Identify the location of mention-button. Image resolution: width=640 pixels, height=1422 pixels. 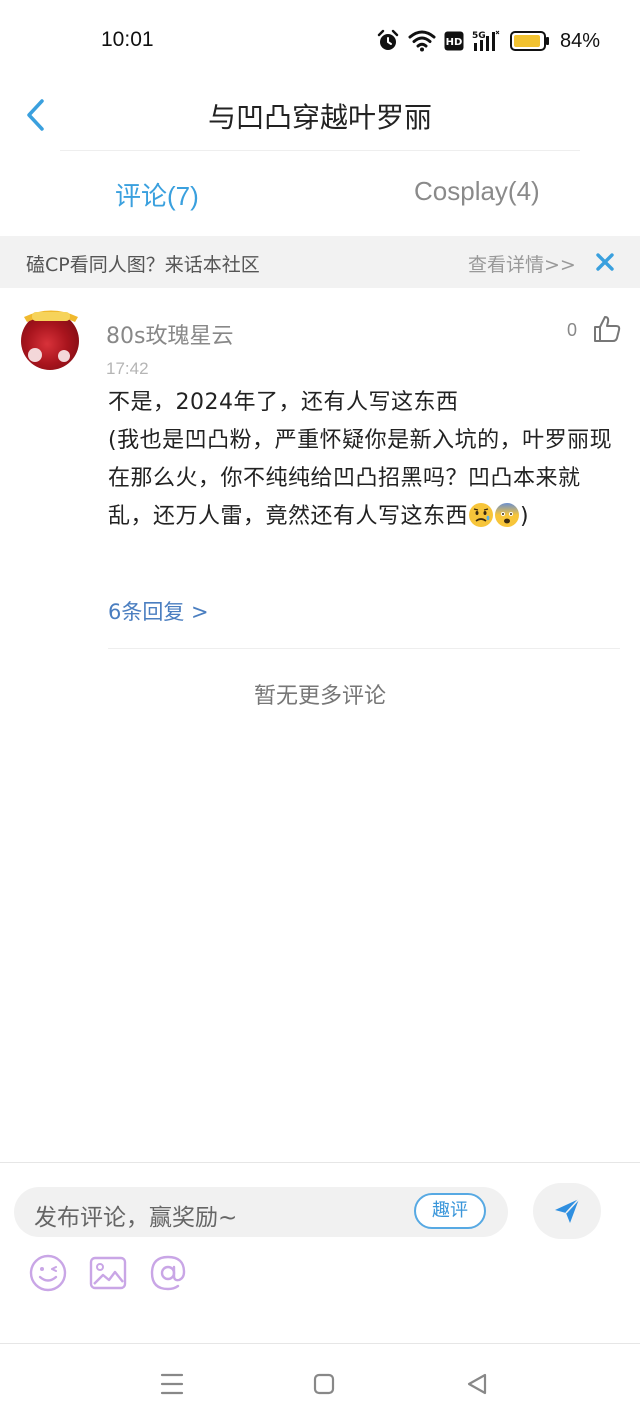
(168, 1273).